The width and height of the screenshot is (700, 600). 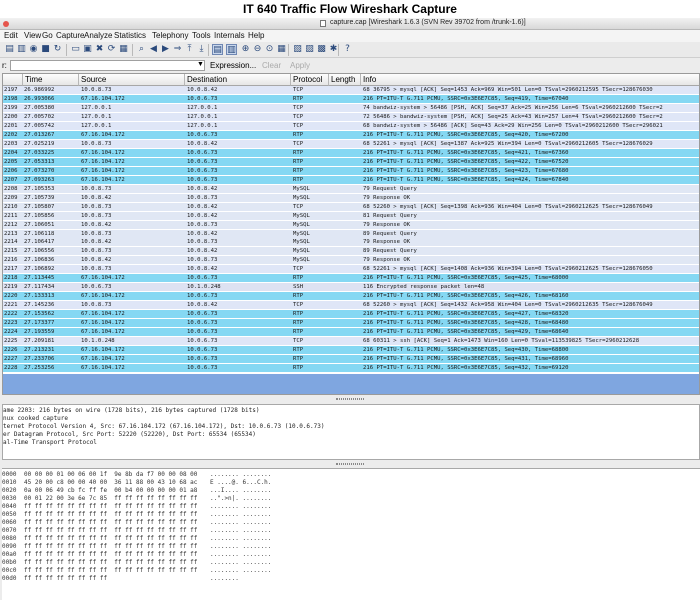 What do you see at coordinates (321, 49) in the screenshot?
I see `coloring-rules-icon: ▩` at bounding box center [321, 49].